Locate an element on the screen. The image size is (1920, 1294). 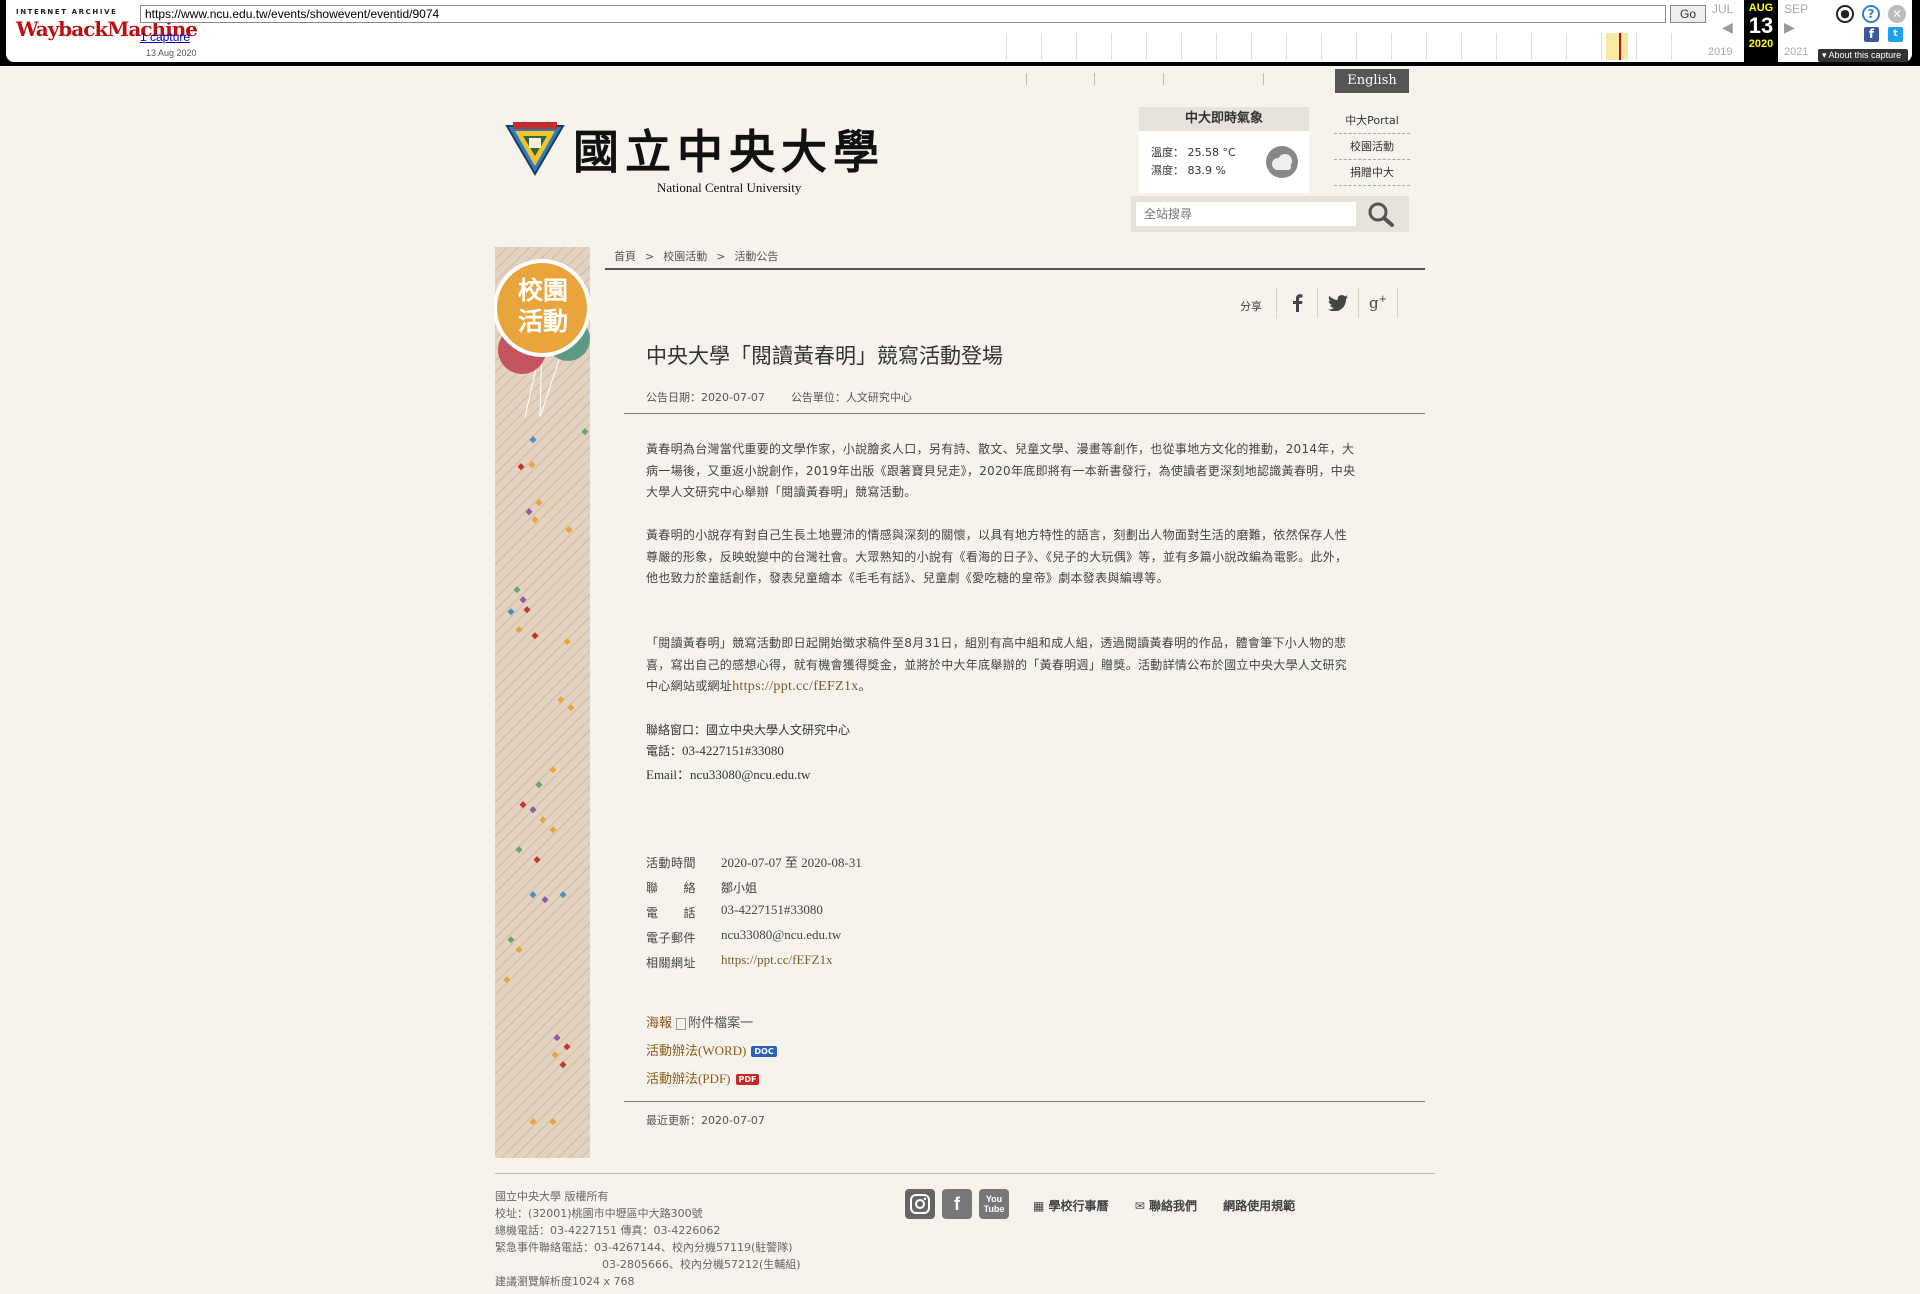
poster-label: 海報 is located at coordinates (659, 1023).